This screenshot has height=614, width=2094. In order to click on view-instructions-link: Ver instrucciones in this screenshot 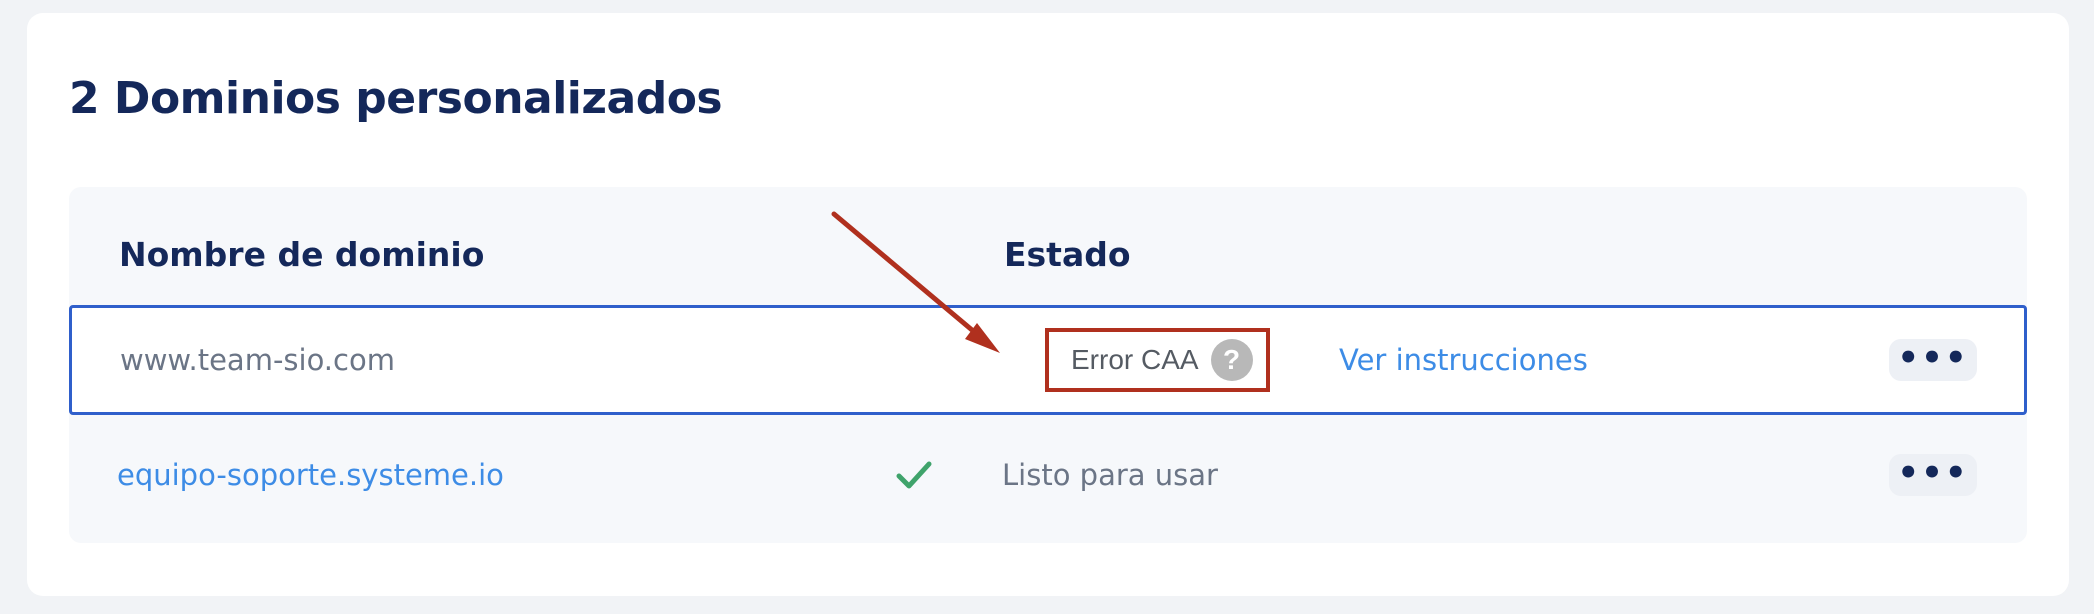, I will do `click(1463, 360)`.